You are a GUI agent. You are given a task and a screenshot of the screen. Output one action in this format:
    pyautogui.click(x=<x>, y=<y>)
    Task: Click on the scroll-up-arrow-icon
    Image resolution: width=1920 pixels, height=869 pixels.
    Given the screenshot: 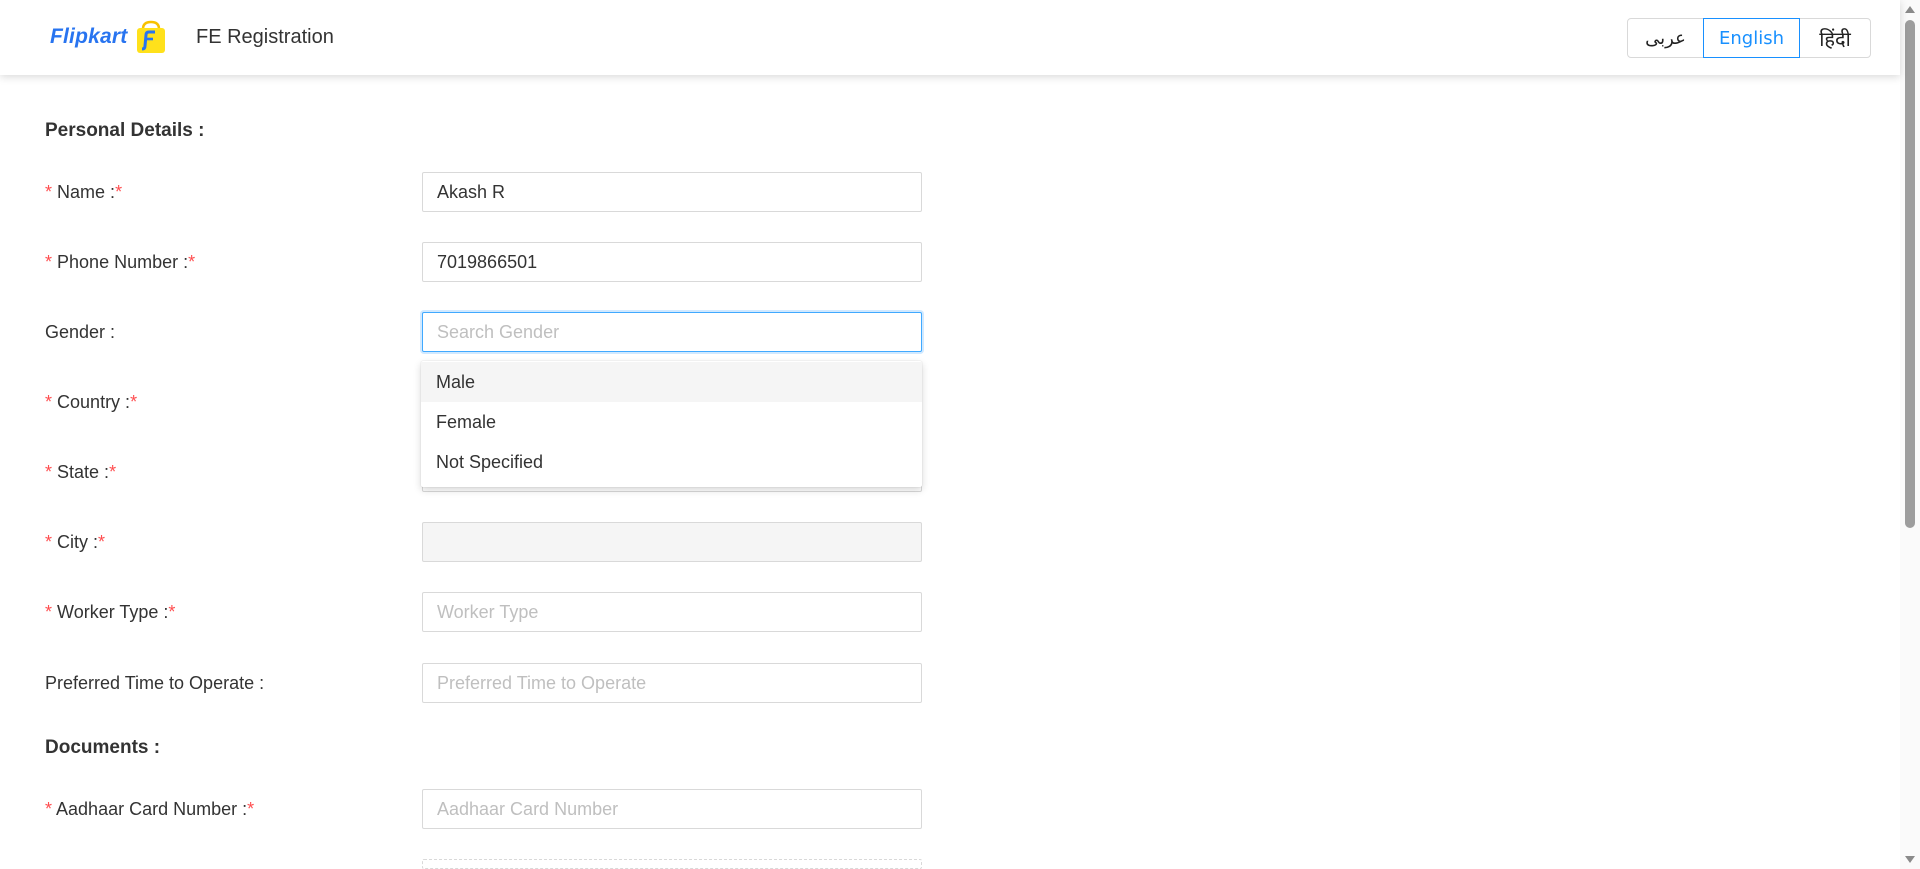 What is the action you would take?
    pyautogui.click(x=1910, y=9)
    